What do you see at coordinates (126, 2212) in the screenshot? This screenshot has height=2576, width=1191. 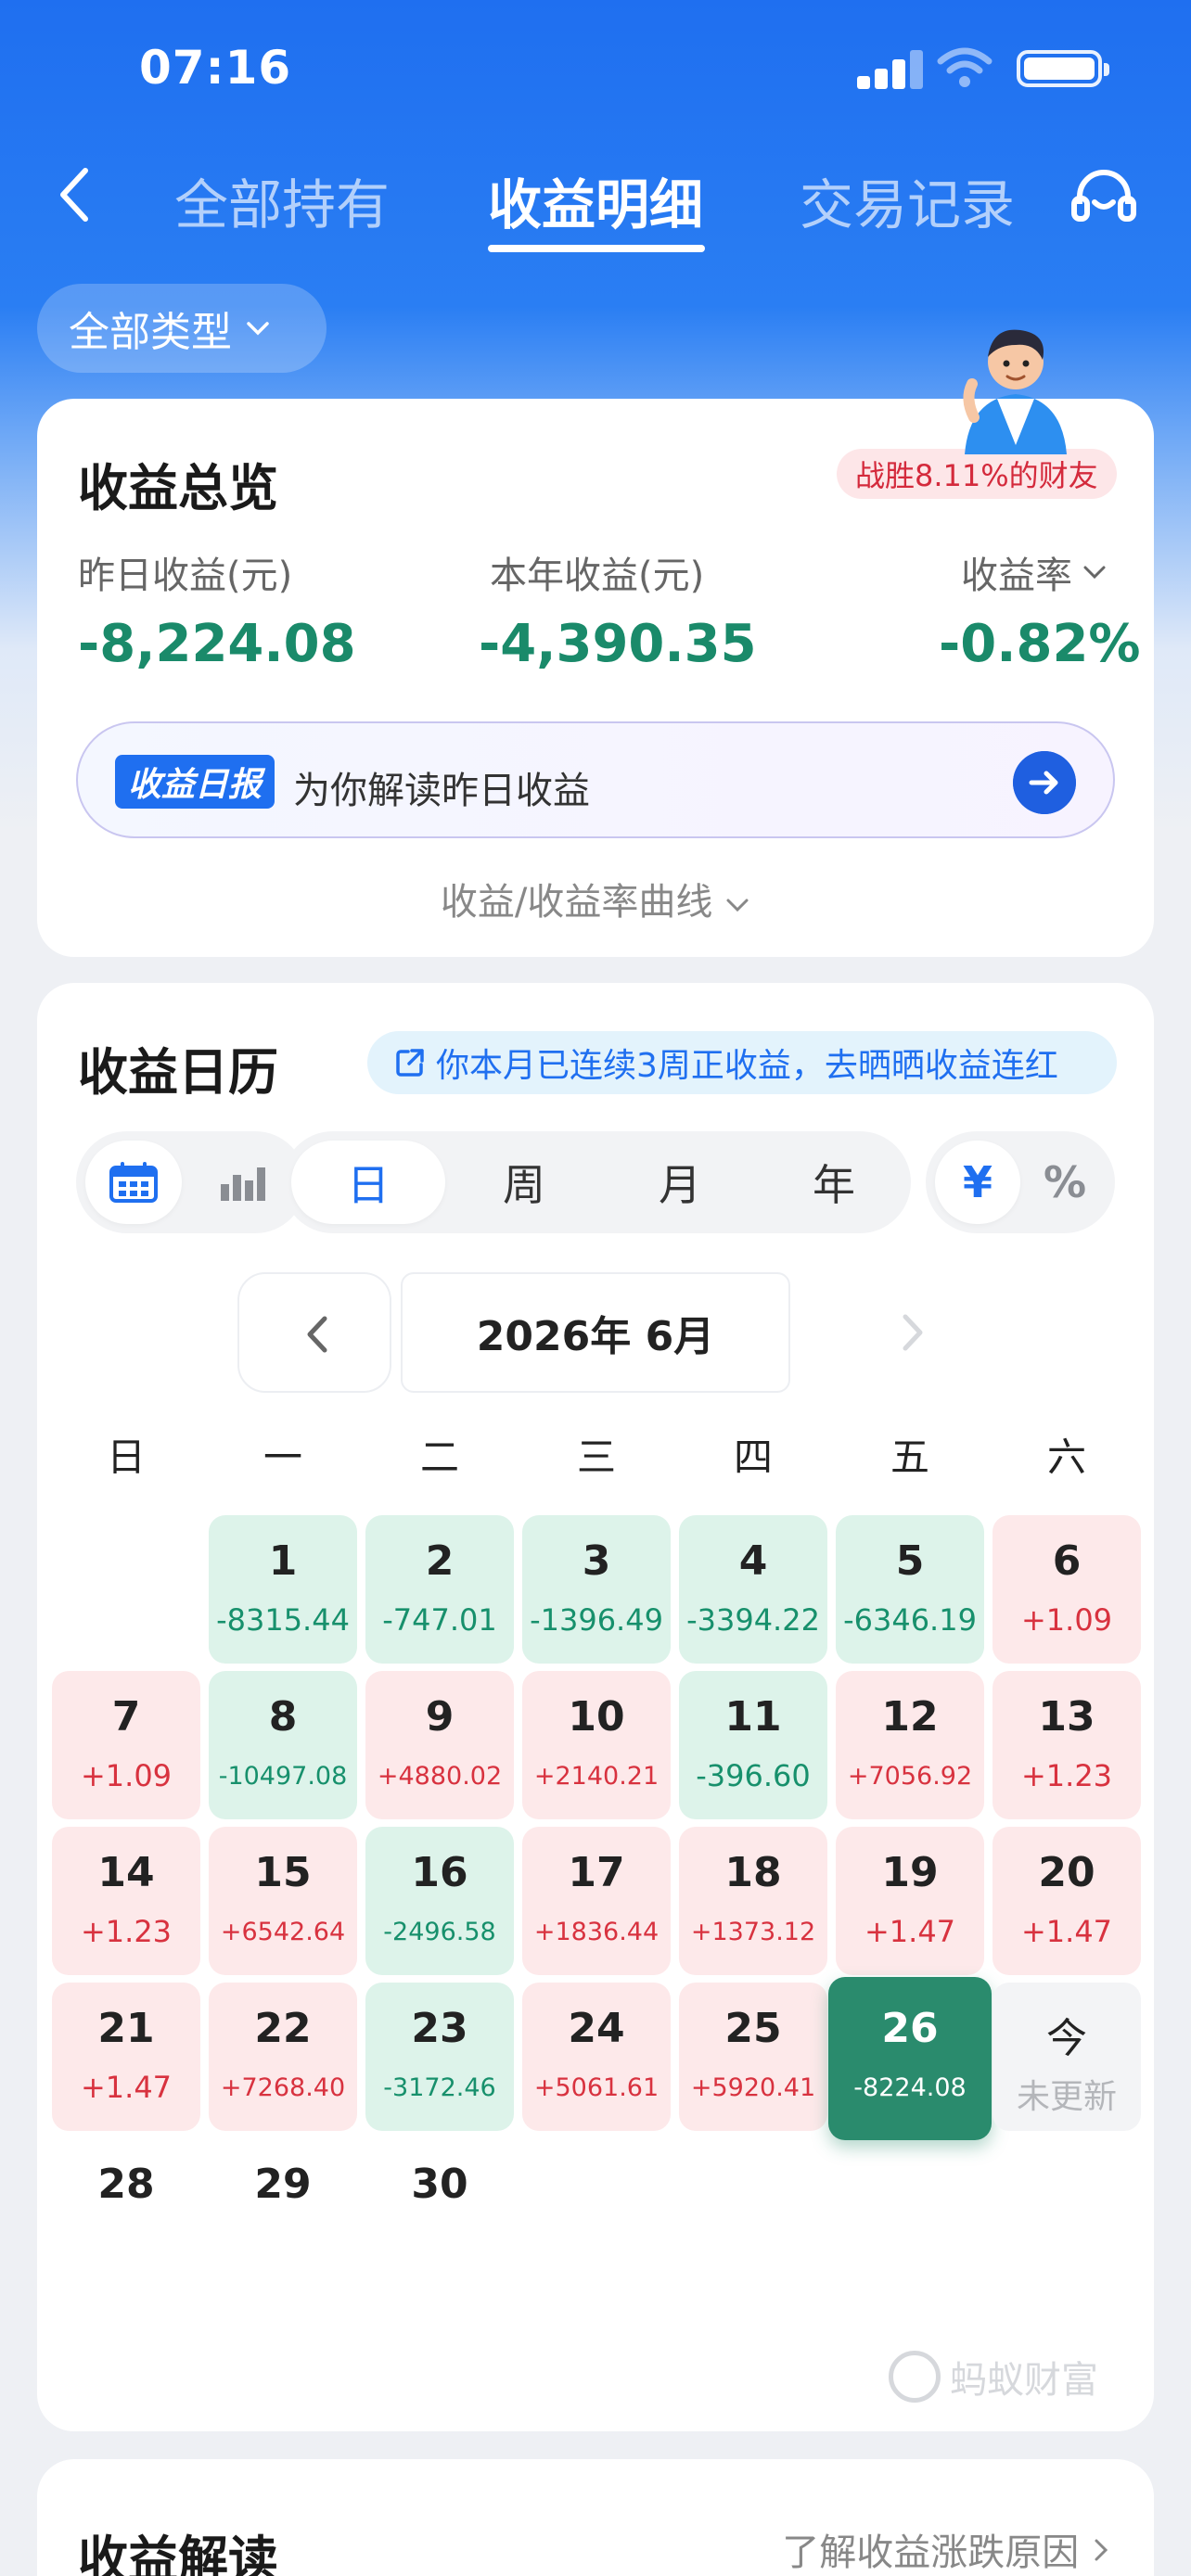 I see `calendar-day: 28` at bounding box center [126, 2212].